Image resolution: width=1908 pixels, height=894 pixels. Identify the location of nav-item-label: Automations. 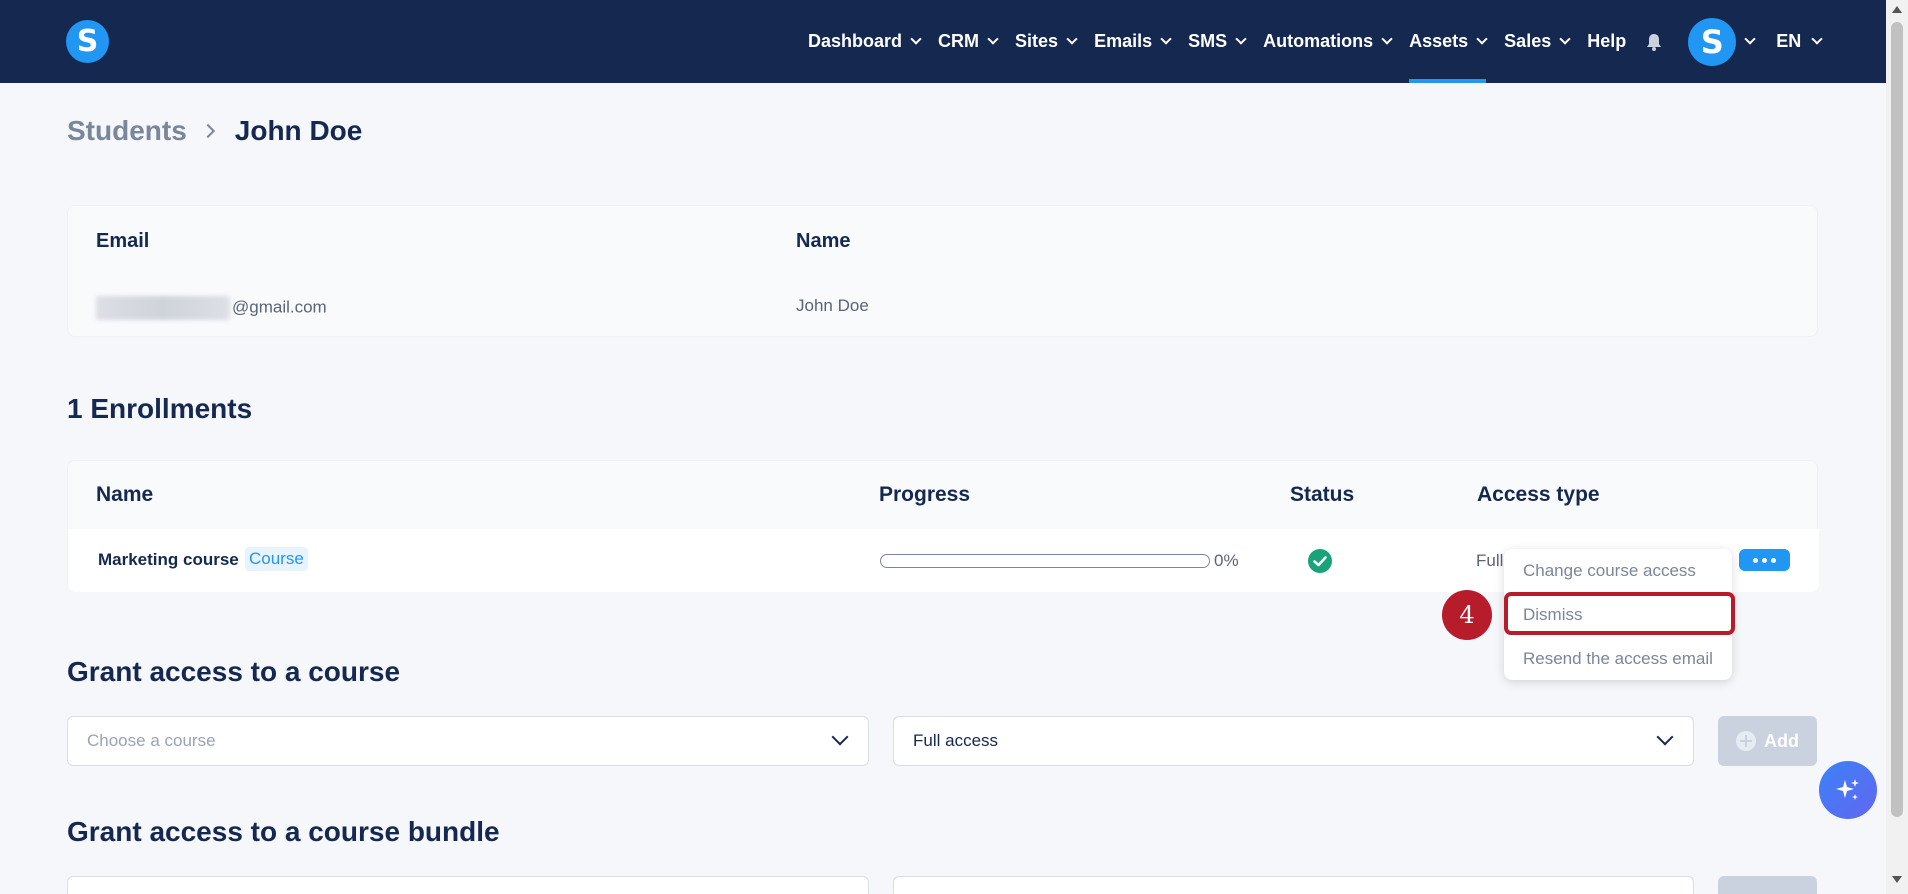
(1318, 41).